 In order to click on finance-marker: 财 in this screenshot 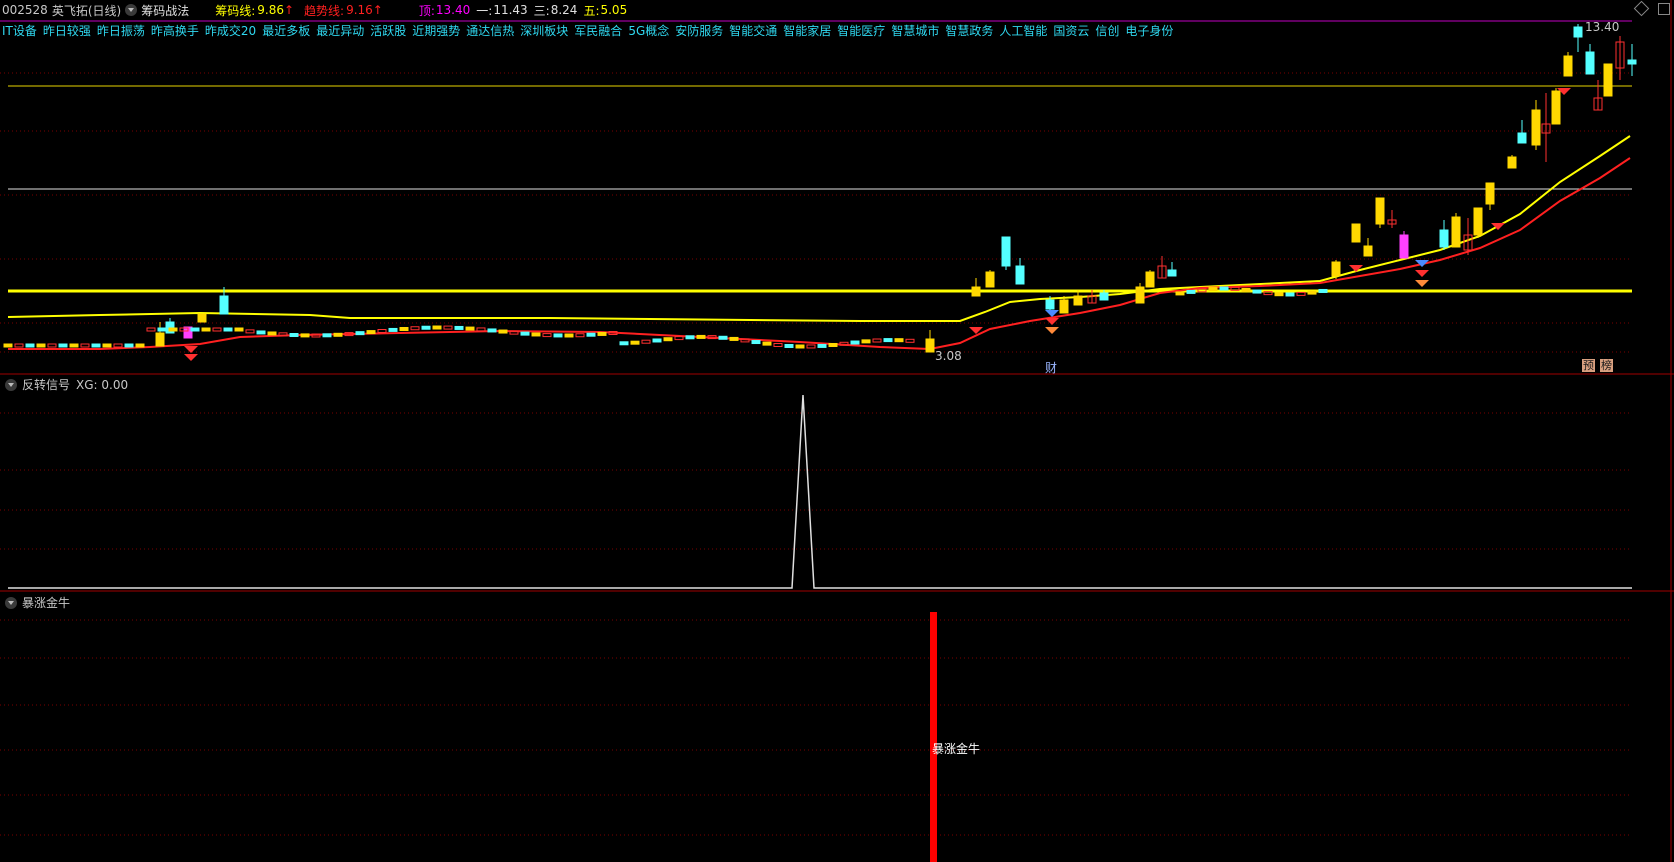, I will do `click(1051, 367)`.